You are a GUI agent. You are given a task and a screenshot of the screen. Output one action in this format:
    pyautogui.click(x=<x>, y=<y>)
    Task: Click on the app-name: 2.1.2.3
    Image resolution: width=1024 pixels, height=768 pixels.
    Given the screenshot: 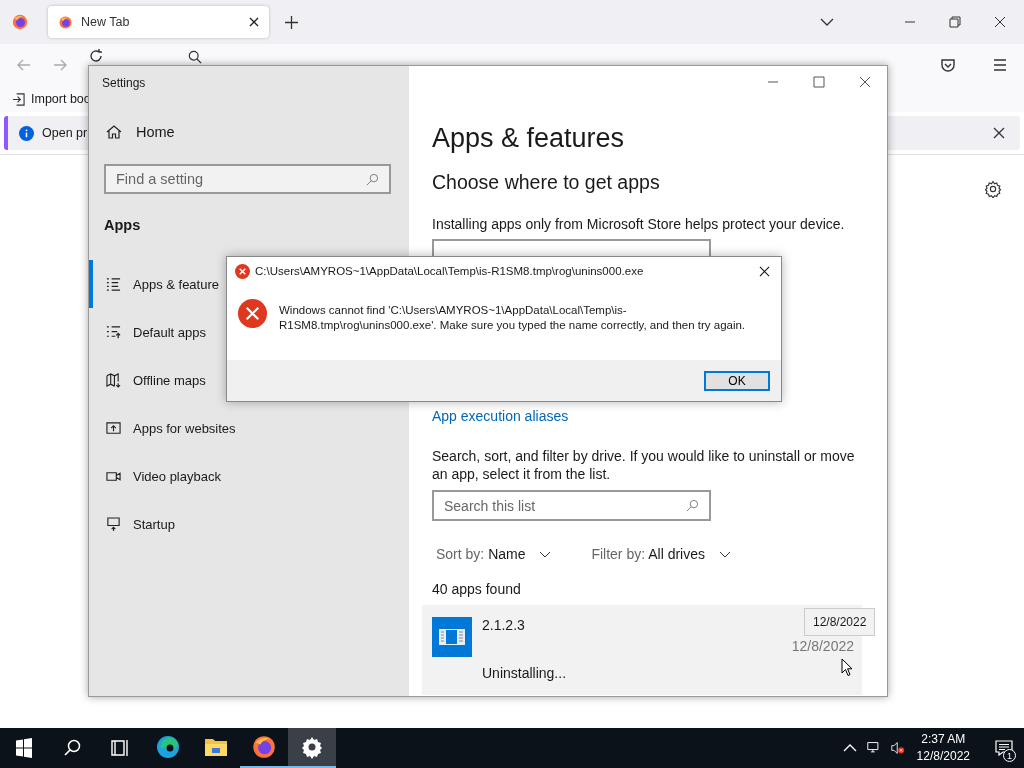 What is the action you would take?
    pyautogui.click(x=504, y=625)
    